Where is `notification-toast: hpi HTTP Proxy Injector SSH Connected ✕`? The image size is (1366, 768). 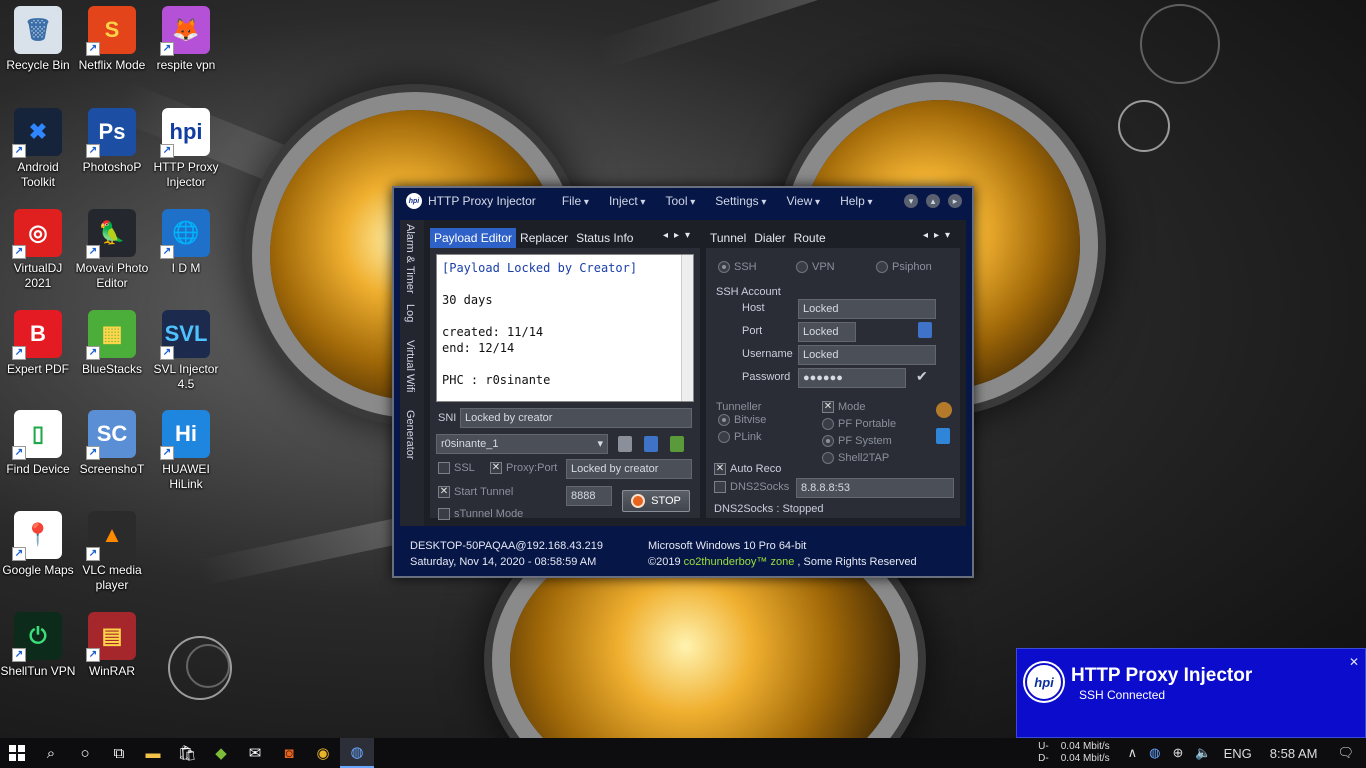
notification-toast: hpi HTTP Proxy Injector SSH Connected ✕ is located at coordinates (1191, 693).